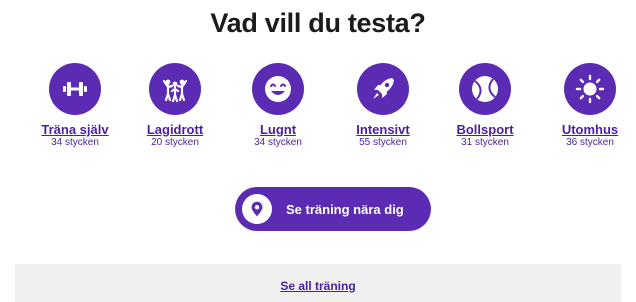 This screenshot has width=636, height=302. What do you see at coordinates (590, 142) in the screenshot?
I see `category-count: 36 stycken` at bounding box center [590, 142].